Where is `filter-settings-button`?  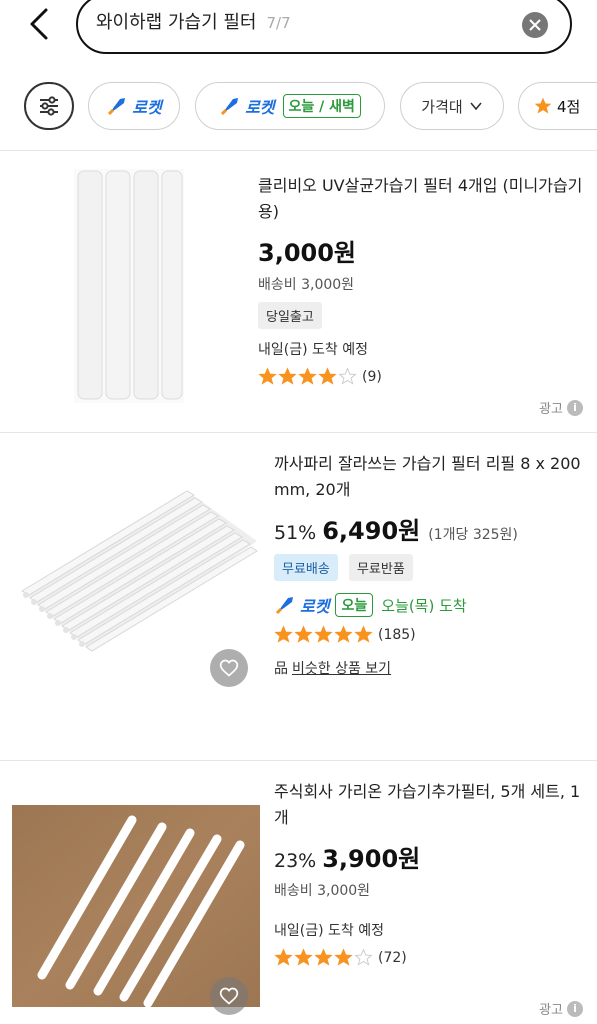
filter-settings-button is located at coordinates (49, 106).